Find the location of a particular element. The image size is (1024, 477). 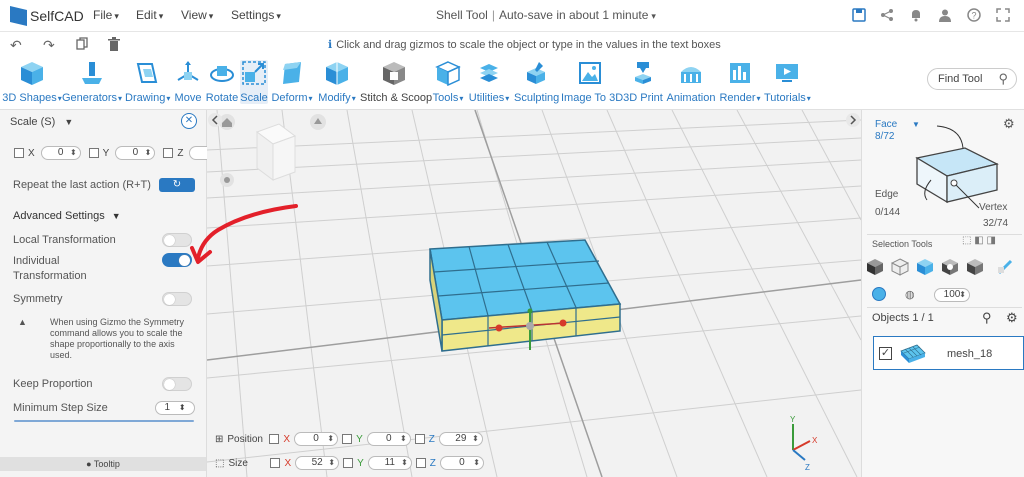

size-y-input: 11 is located at coordinates (389, 463).